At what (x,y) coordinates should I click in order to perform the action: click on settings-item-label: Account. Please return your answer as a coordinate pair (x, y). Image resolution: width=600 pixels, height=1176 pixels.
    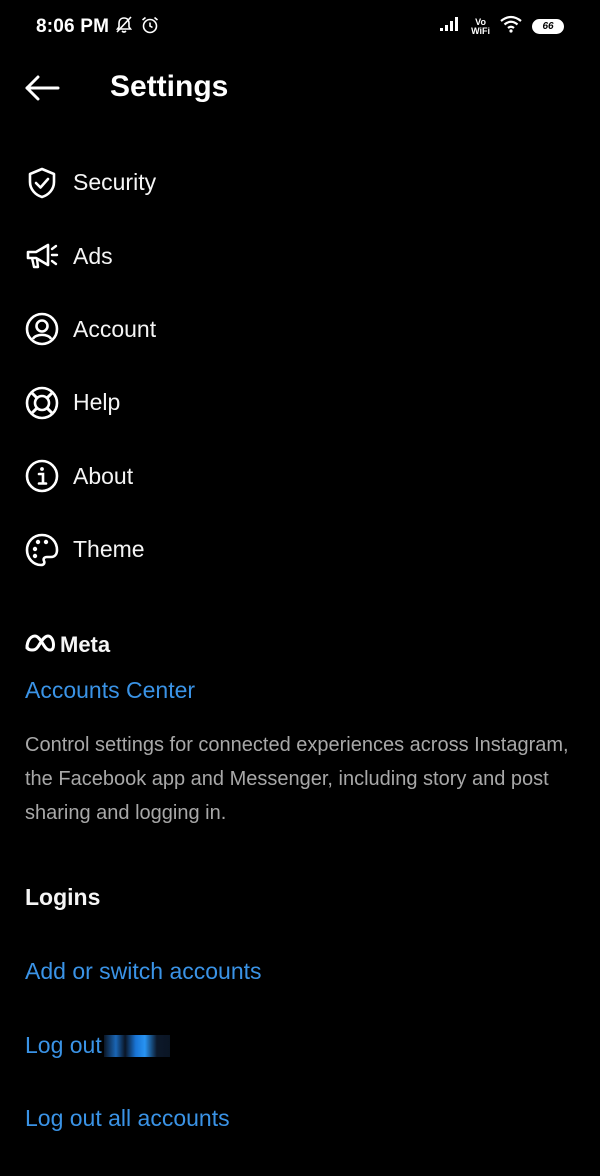
    Looking at the image, I should click on (115, 328).